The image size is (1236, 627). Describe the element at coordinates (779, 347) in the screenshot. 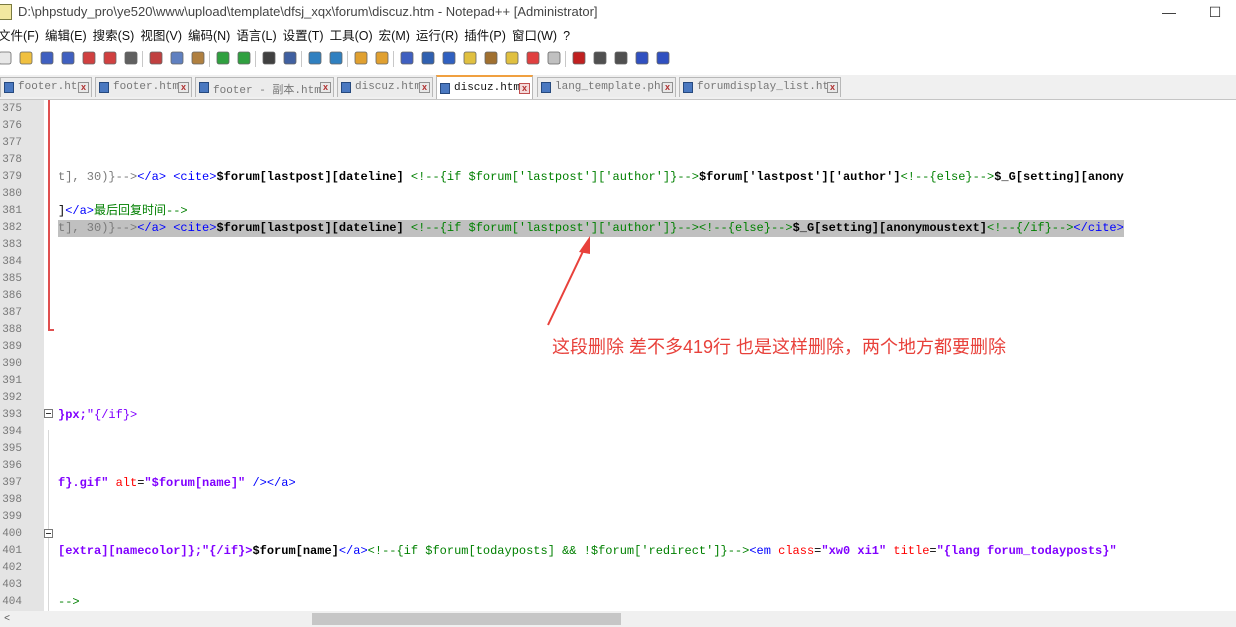

I see `annotation-text: 这段删除 差不多419行 也是这样删除，两个地方都要删除` at that location.